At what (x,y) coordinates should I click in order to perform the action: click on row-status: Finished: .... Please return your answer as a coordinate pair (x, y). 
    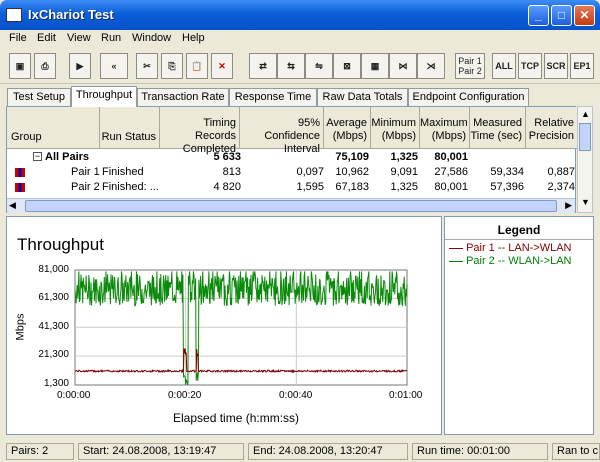
    Looking at the image, I should click on (130, 187).